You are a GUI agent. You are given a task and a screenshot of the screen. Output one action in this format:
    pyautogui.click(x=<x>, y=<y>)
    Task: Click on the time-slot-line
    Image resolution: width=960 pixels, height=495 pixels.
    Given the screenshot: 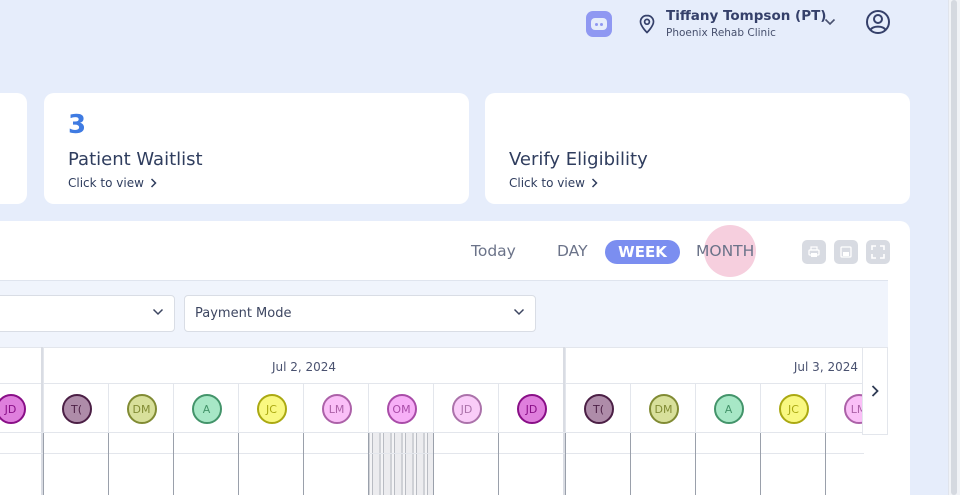 What is the action you would take?
    pyautogui.click(x=432, y=453)
    